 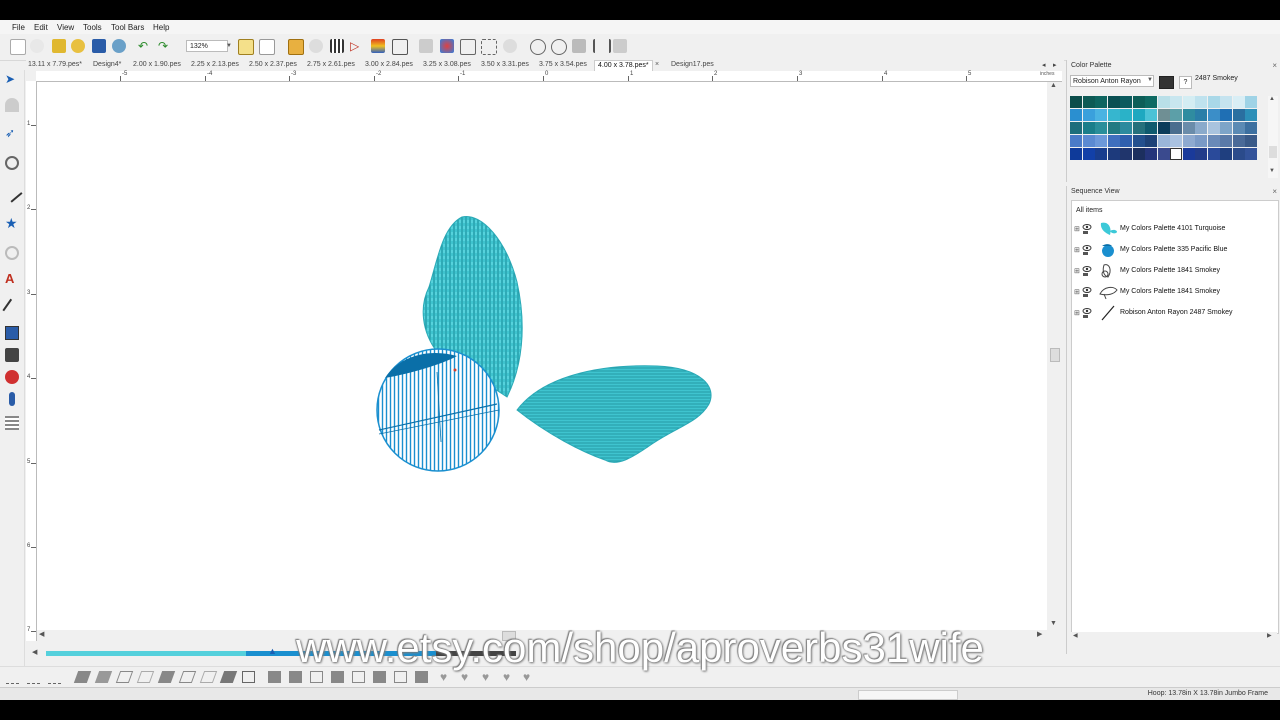 I want to click on center-icon, so click(x=510, y=46).